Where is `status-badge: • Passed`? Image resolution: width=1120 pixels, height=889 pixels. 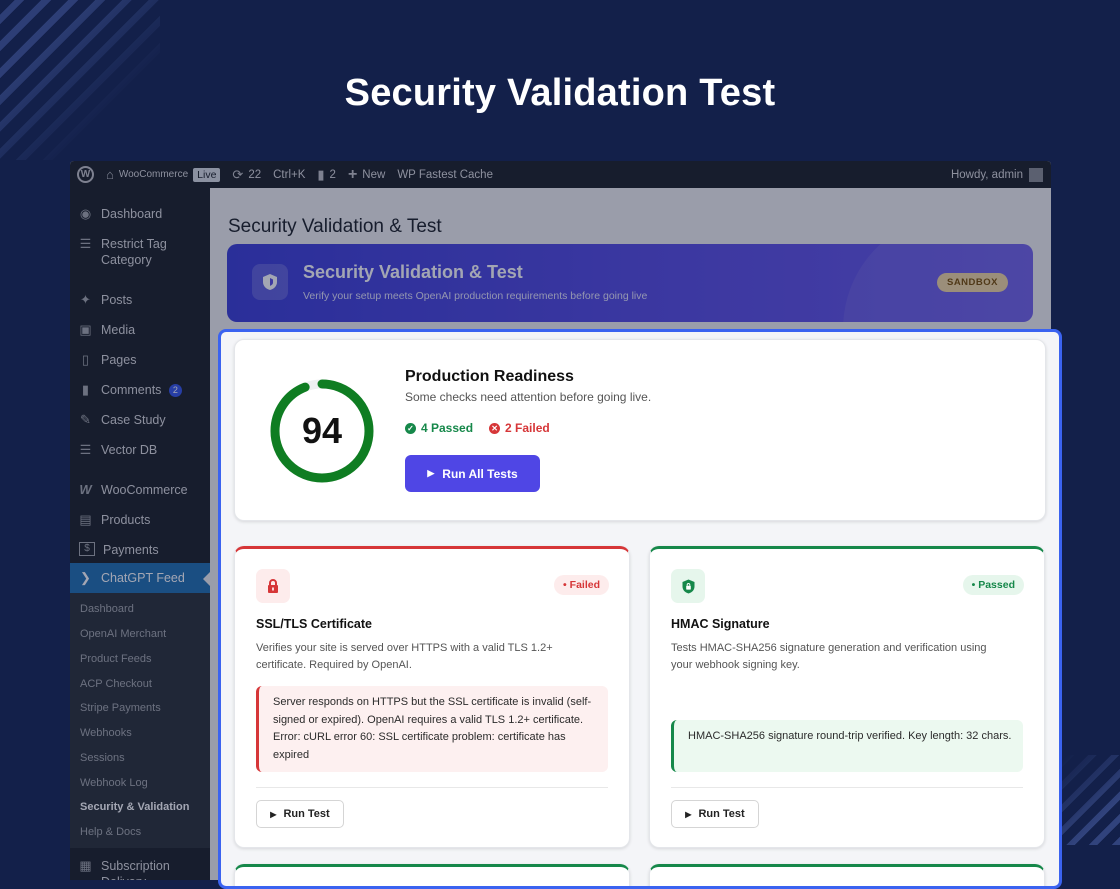
status-badge: • Passed is located at coordinates (993, 585).